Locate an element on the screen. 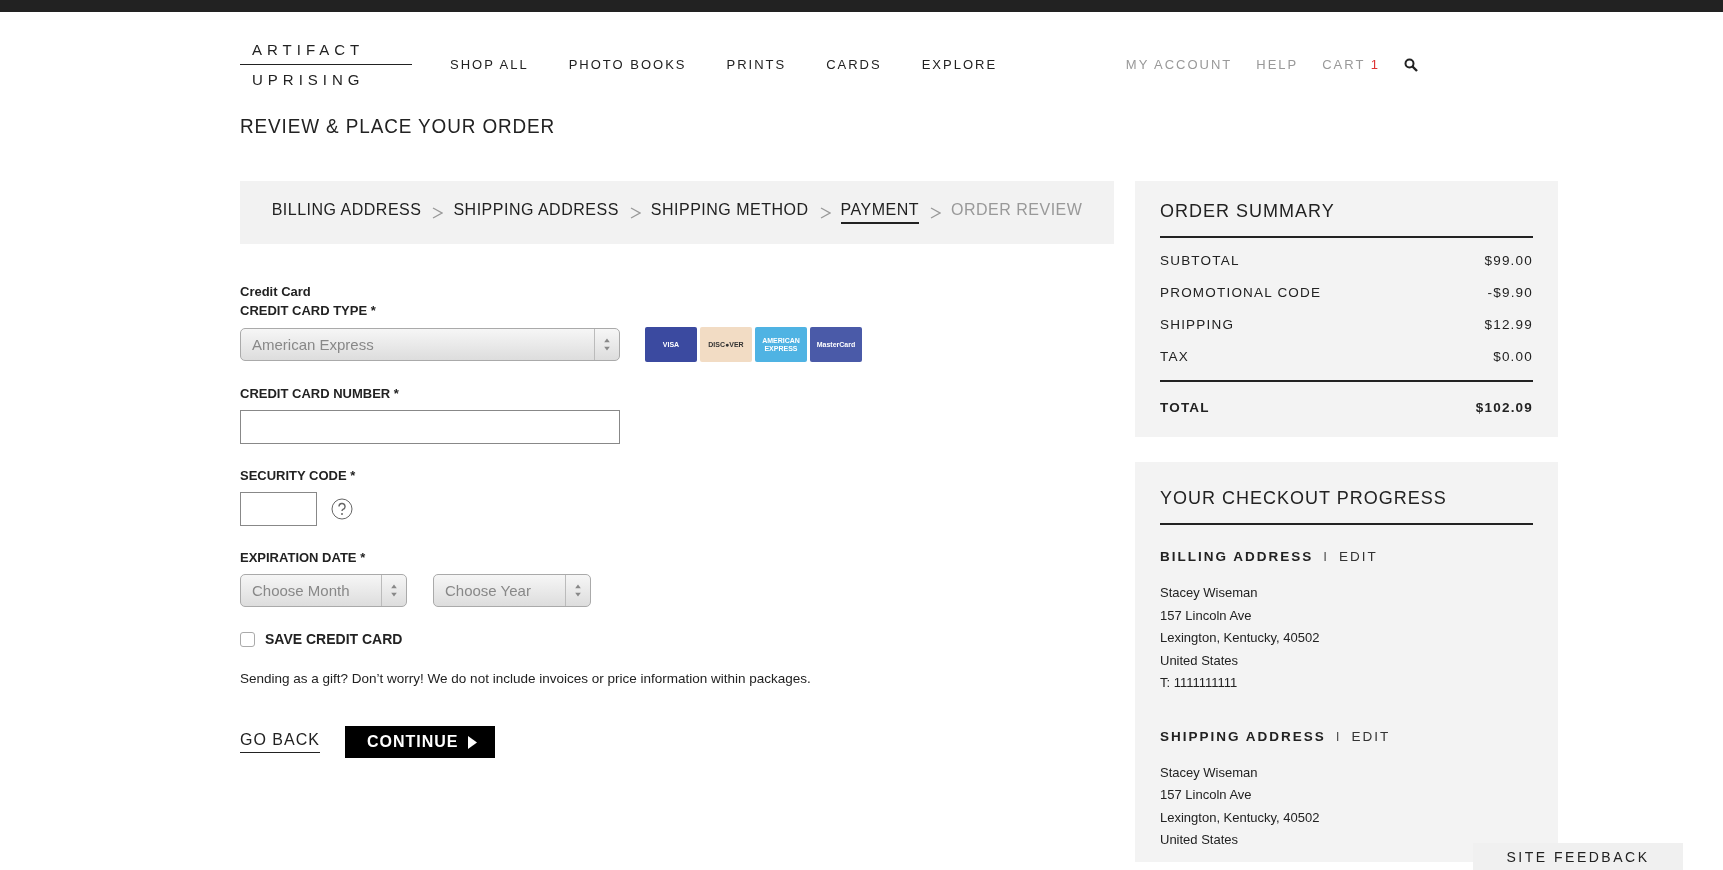 This screenshot has height=870, width=1723. card-title: YOUR CHECKOUT PROGRESS is located at coordinates (1346, 506).